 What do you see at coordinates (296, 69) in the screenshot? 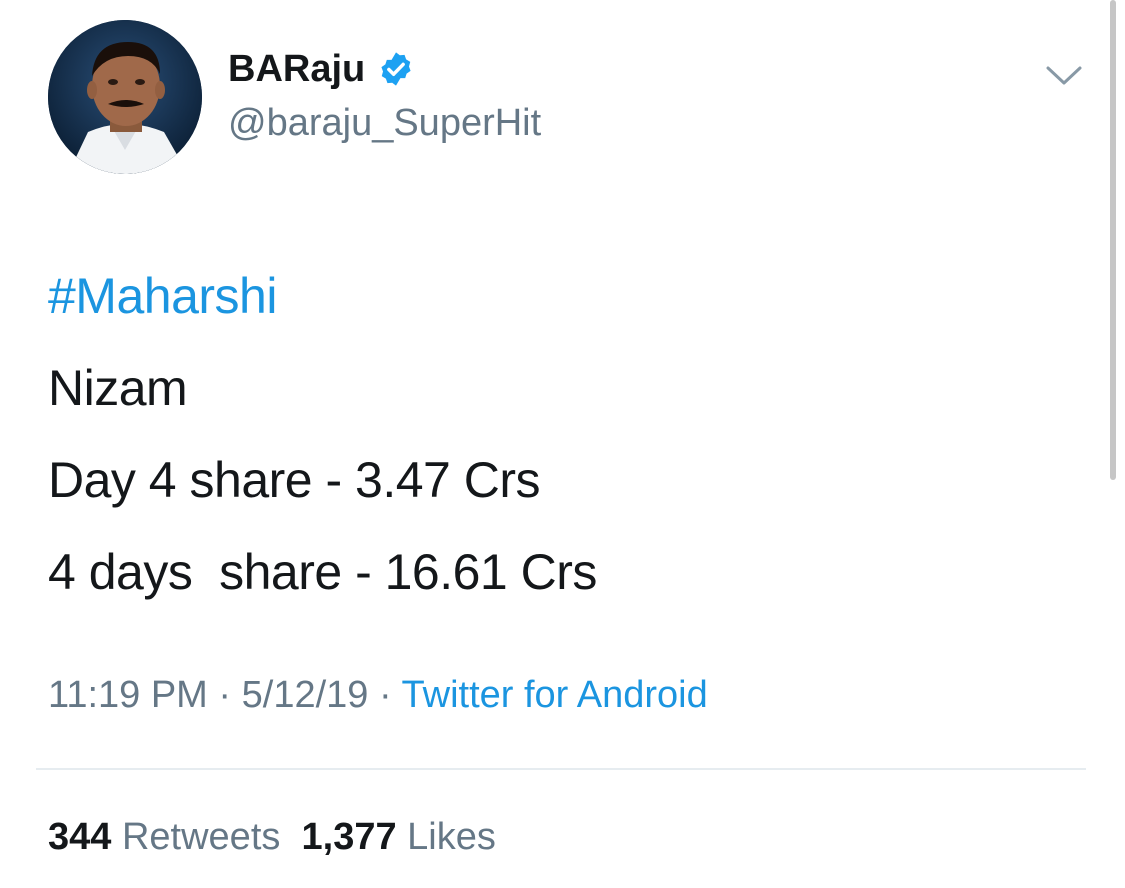
I see `author-display-name: BARaju` at bounding box center [296, 69].